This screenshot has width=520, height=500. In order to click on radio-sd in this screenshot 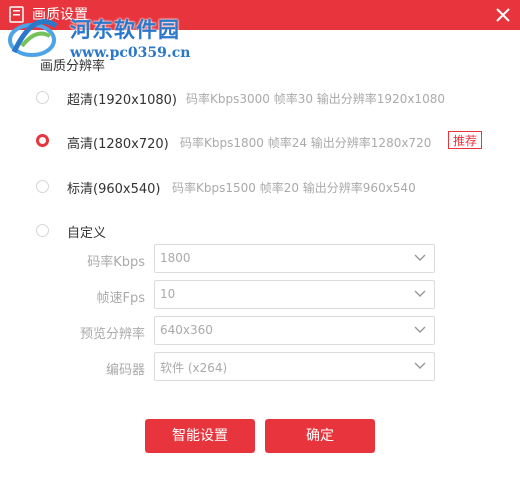, I will do `click(42, 186)`.